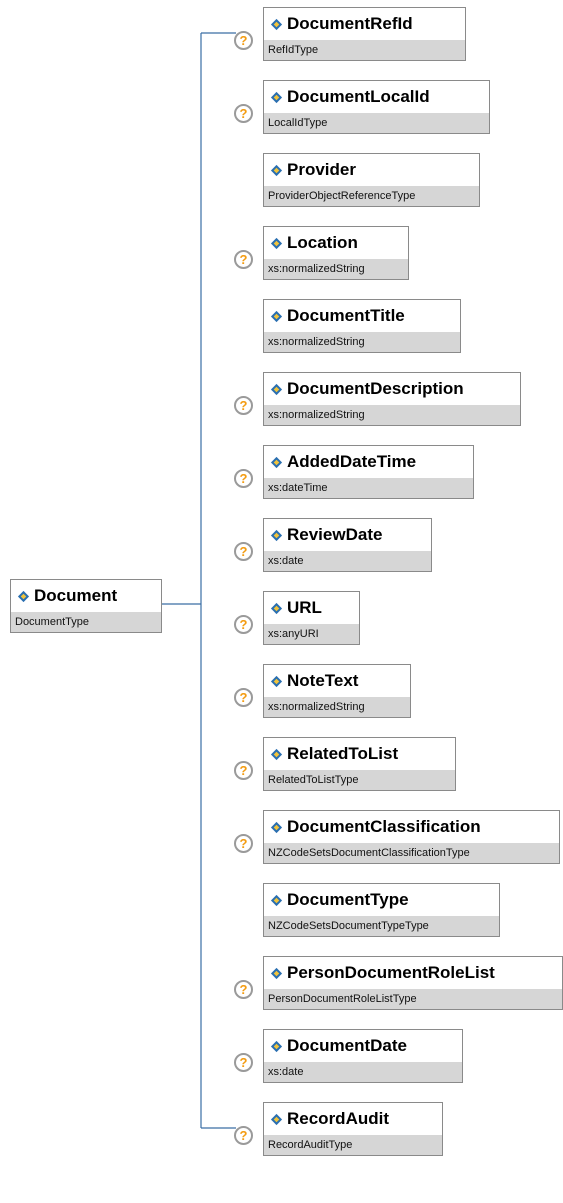 Image resolution: width=563 pixels, height=1203 pixels. I want to click on element-name: DocumentClassification, so click(384, 826).